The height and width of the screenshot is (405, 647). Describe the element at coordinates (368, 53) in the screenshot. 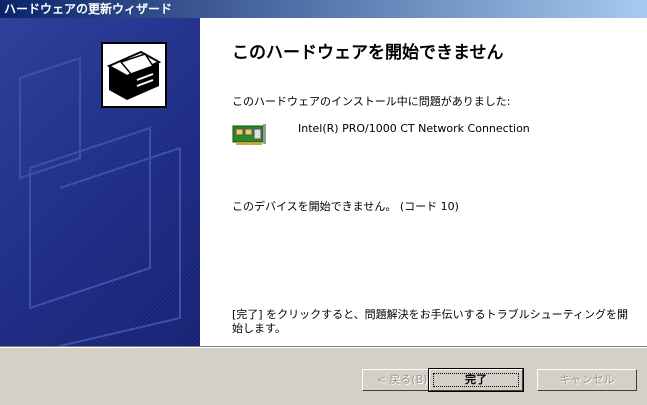

I see `page-heading: このハードウェアを開始できません` at that location.